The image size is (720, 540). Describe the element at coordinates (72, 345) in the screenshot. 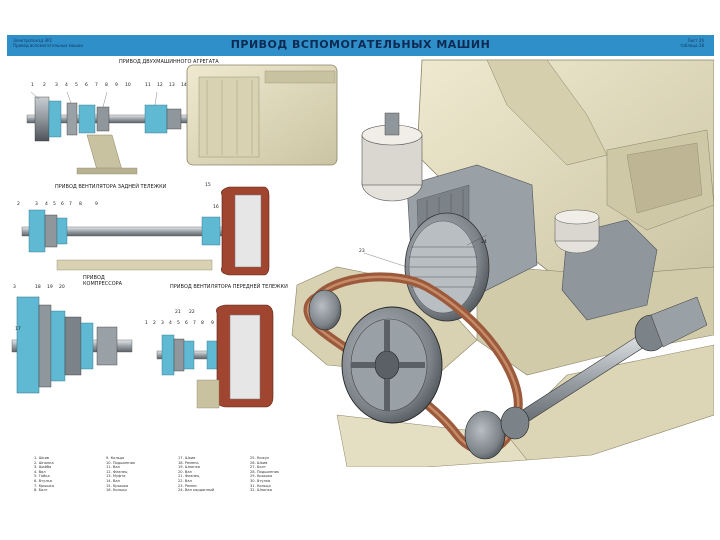

I see `compressor-drive-section` at that location.